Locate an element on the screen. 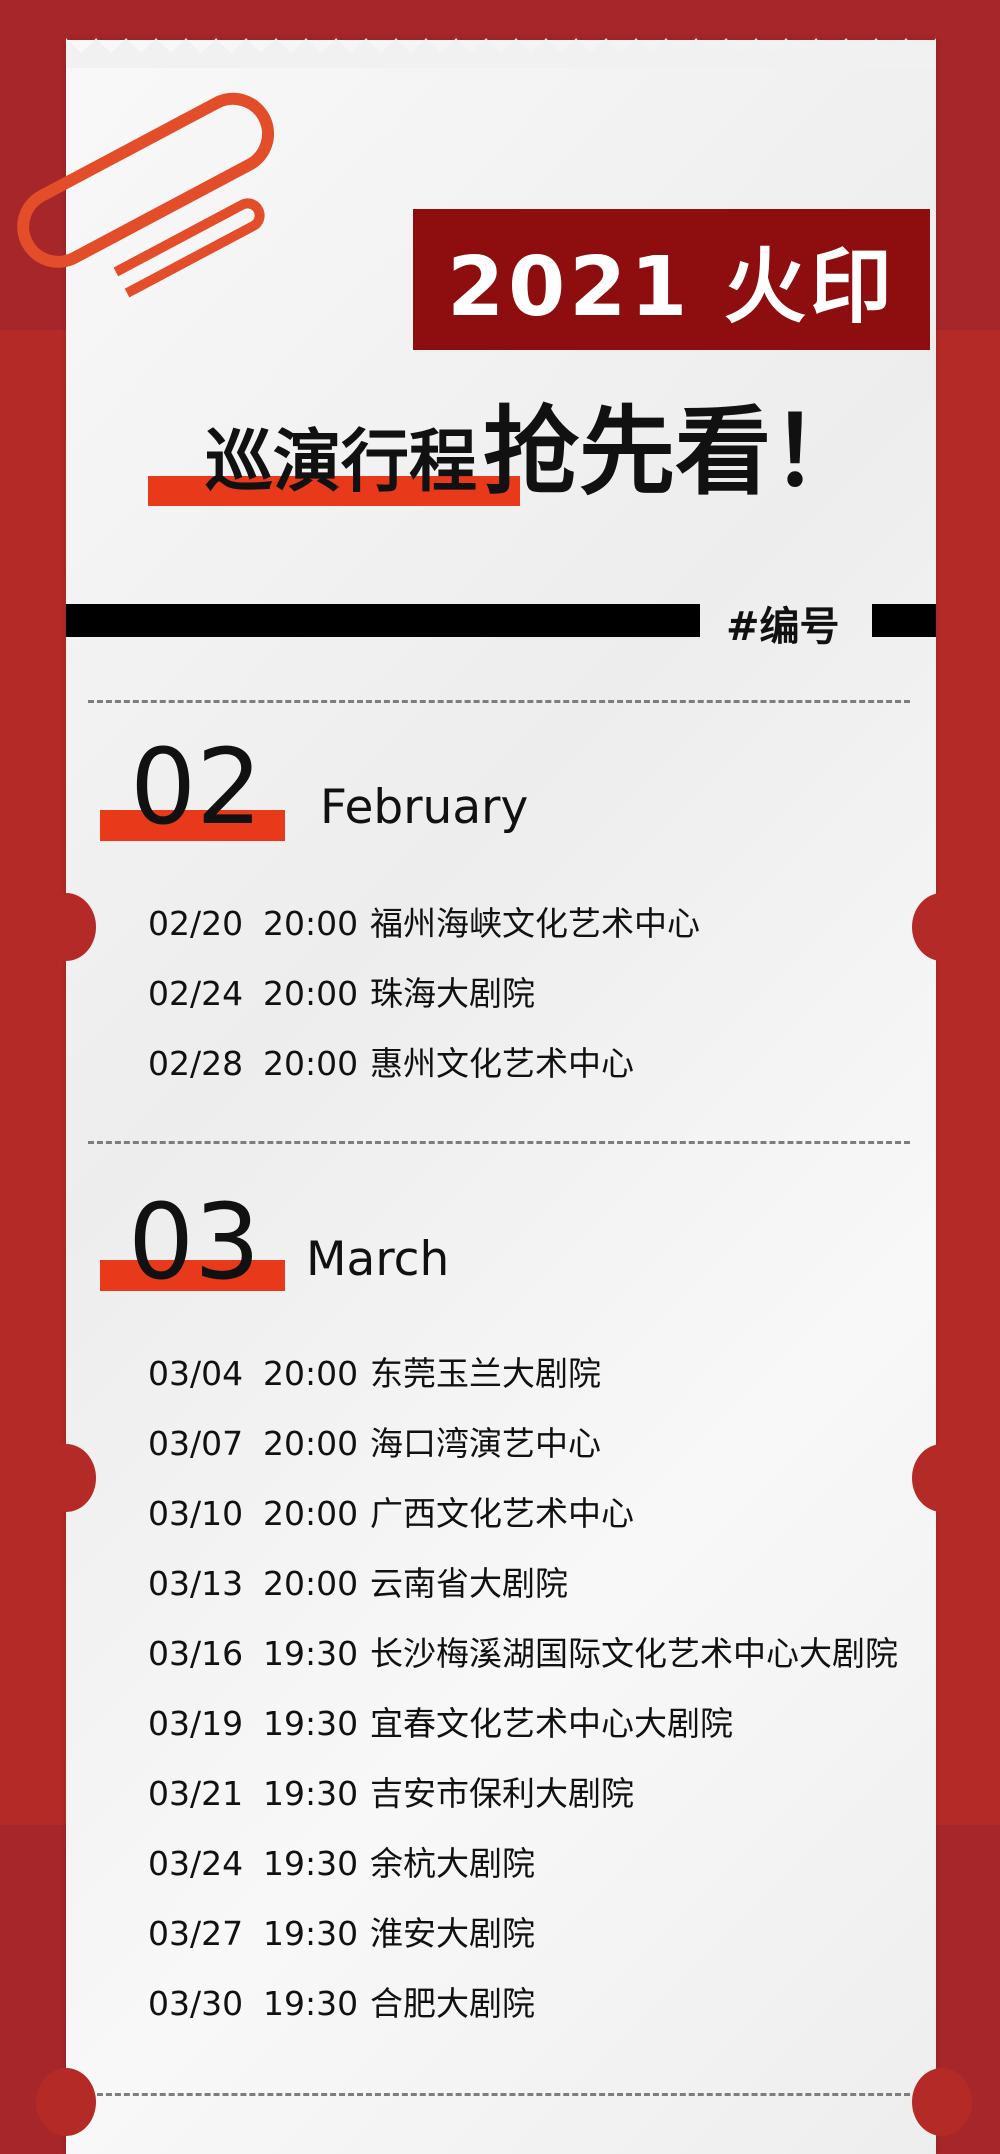 The width and height of the screenshot is (1000, 2154). show-date: 03/07 is located at coordinates (196, 1443).